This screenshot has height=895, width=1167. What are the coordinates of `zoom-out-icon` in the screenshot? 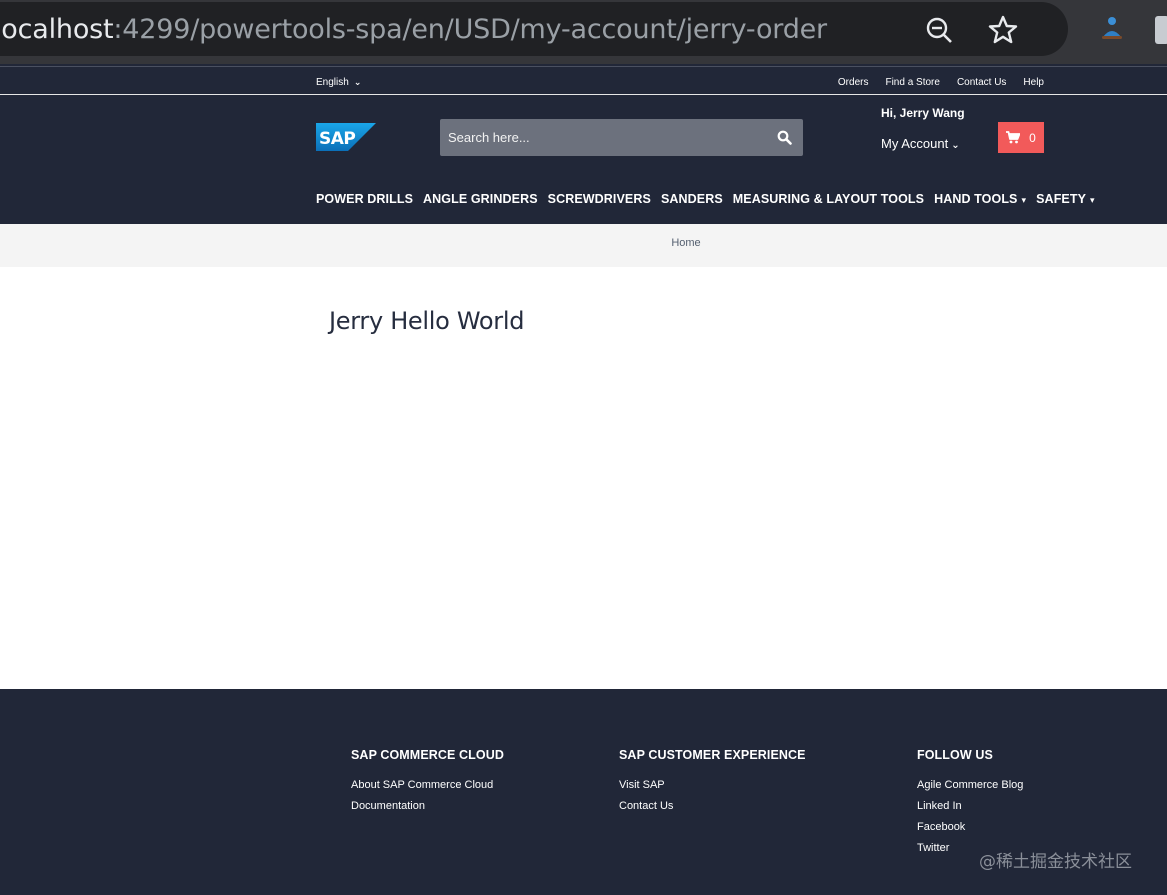 It's located at (939, 30).